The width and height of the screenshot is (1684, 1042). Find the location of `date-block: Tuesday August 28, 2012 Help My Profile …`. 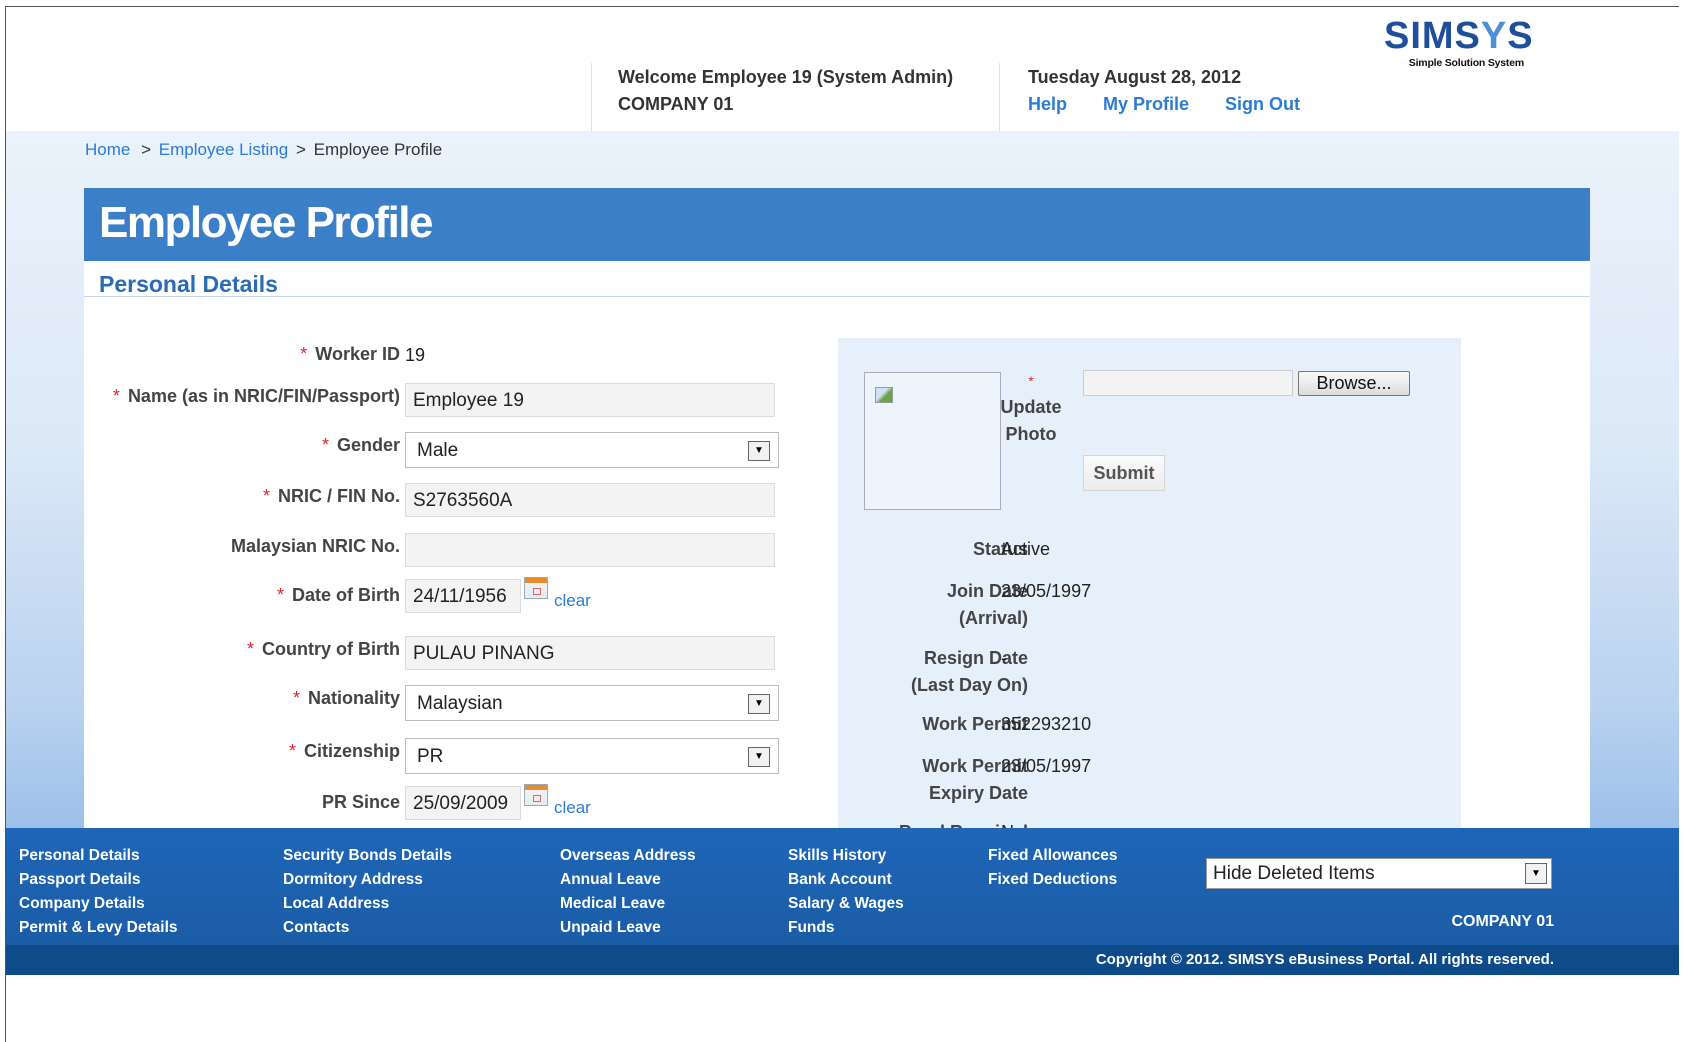

date-block: Tuesday August 28, 2012 Help My Profile … is located at coordinates (1164, 91).